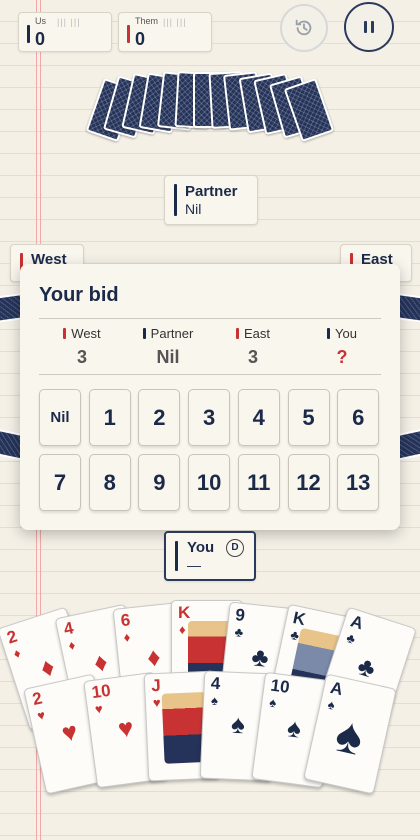  Describe the element at coordinates (60, 482) in the screenshot. I see `bid-option-7: 7` at that location.